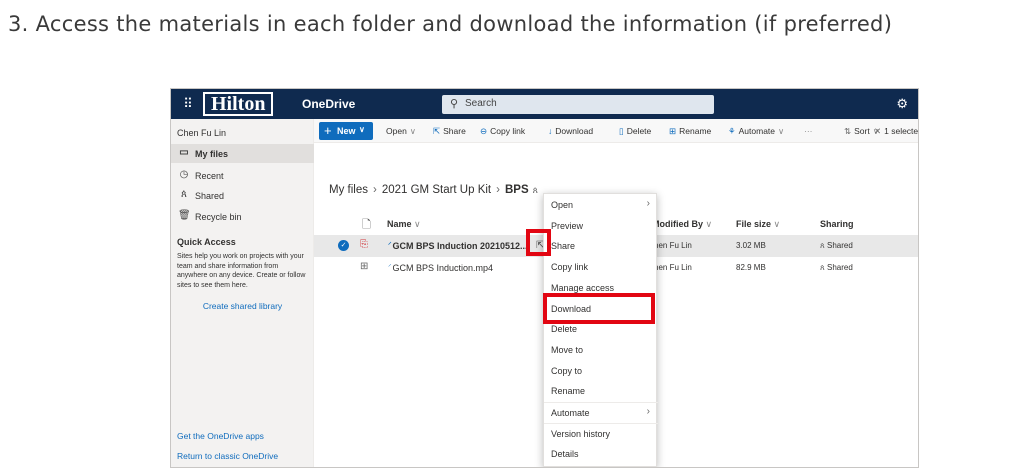 This screenshot has width=1027, height=474. What do you see at coordinates (601, 433) in the screenshot?
I see `menu-item-version-history: Version history` at bounding box center [601, 433].